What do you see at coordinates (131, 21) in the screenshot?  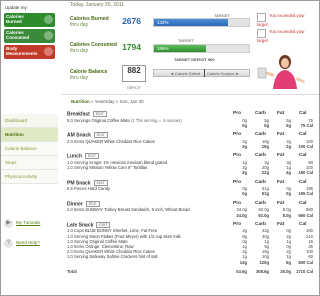 I see `burned-value: 2676` at bounding box center [131, 21].